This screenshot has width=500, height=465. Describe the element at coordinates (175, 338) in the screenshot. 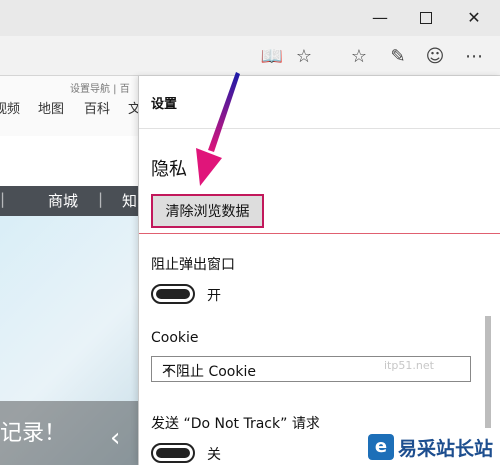

I see `cookie-label: Cookie` at that location.